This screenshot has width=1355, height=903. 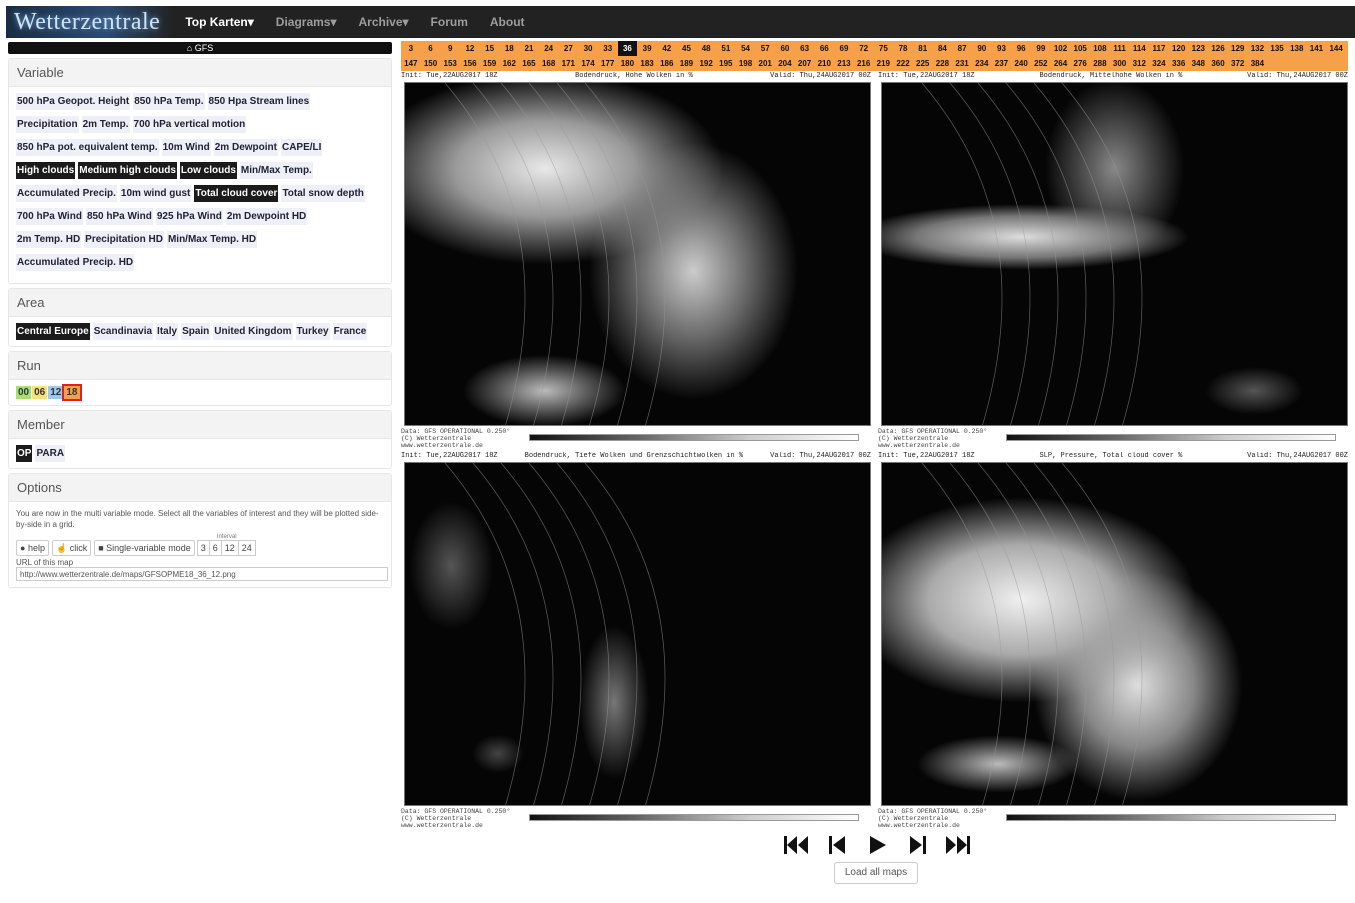 I want to click on timestep-link: 252, so click(x=1041, y=63).